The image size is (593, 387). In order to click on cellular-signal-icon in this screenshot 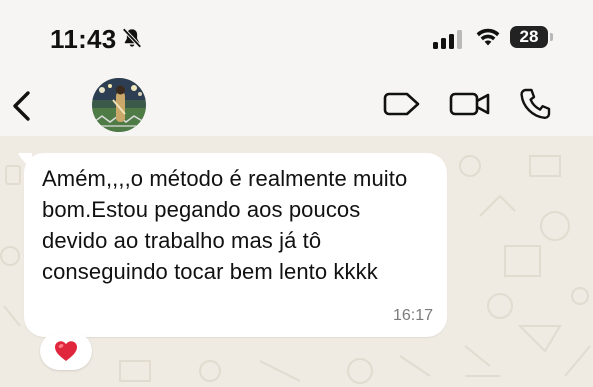, I will do `click(447, 39)`.